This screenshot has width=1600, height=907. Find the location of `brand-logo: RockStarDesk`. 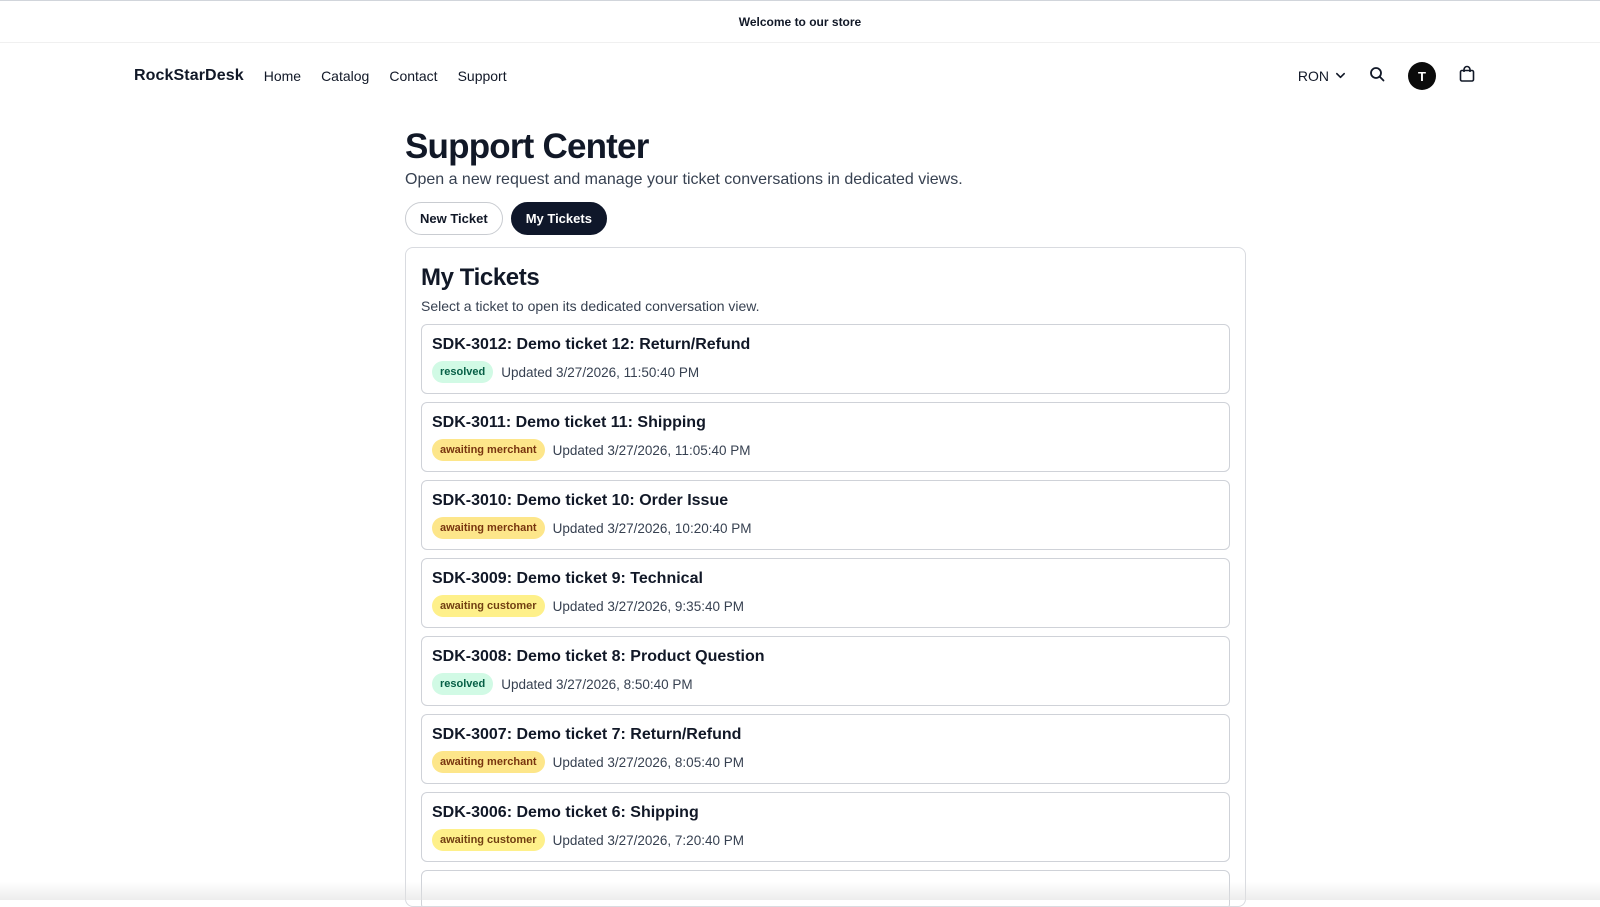

brand-logo: RockStarDesk is located at coordinates (189, 76).